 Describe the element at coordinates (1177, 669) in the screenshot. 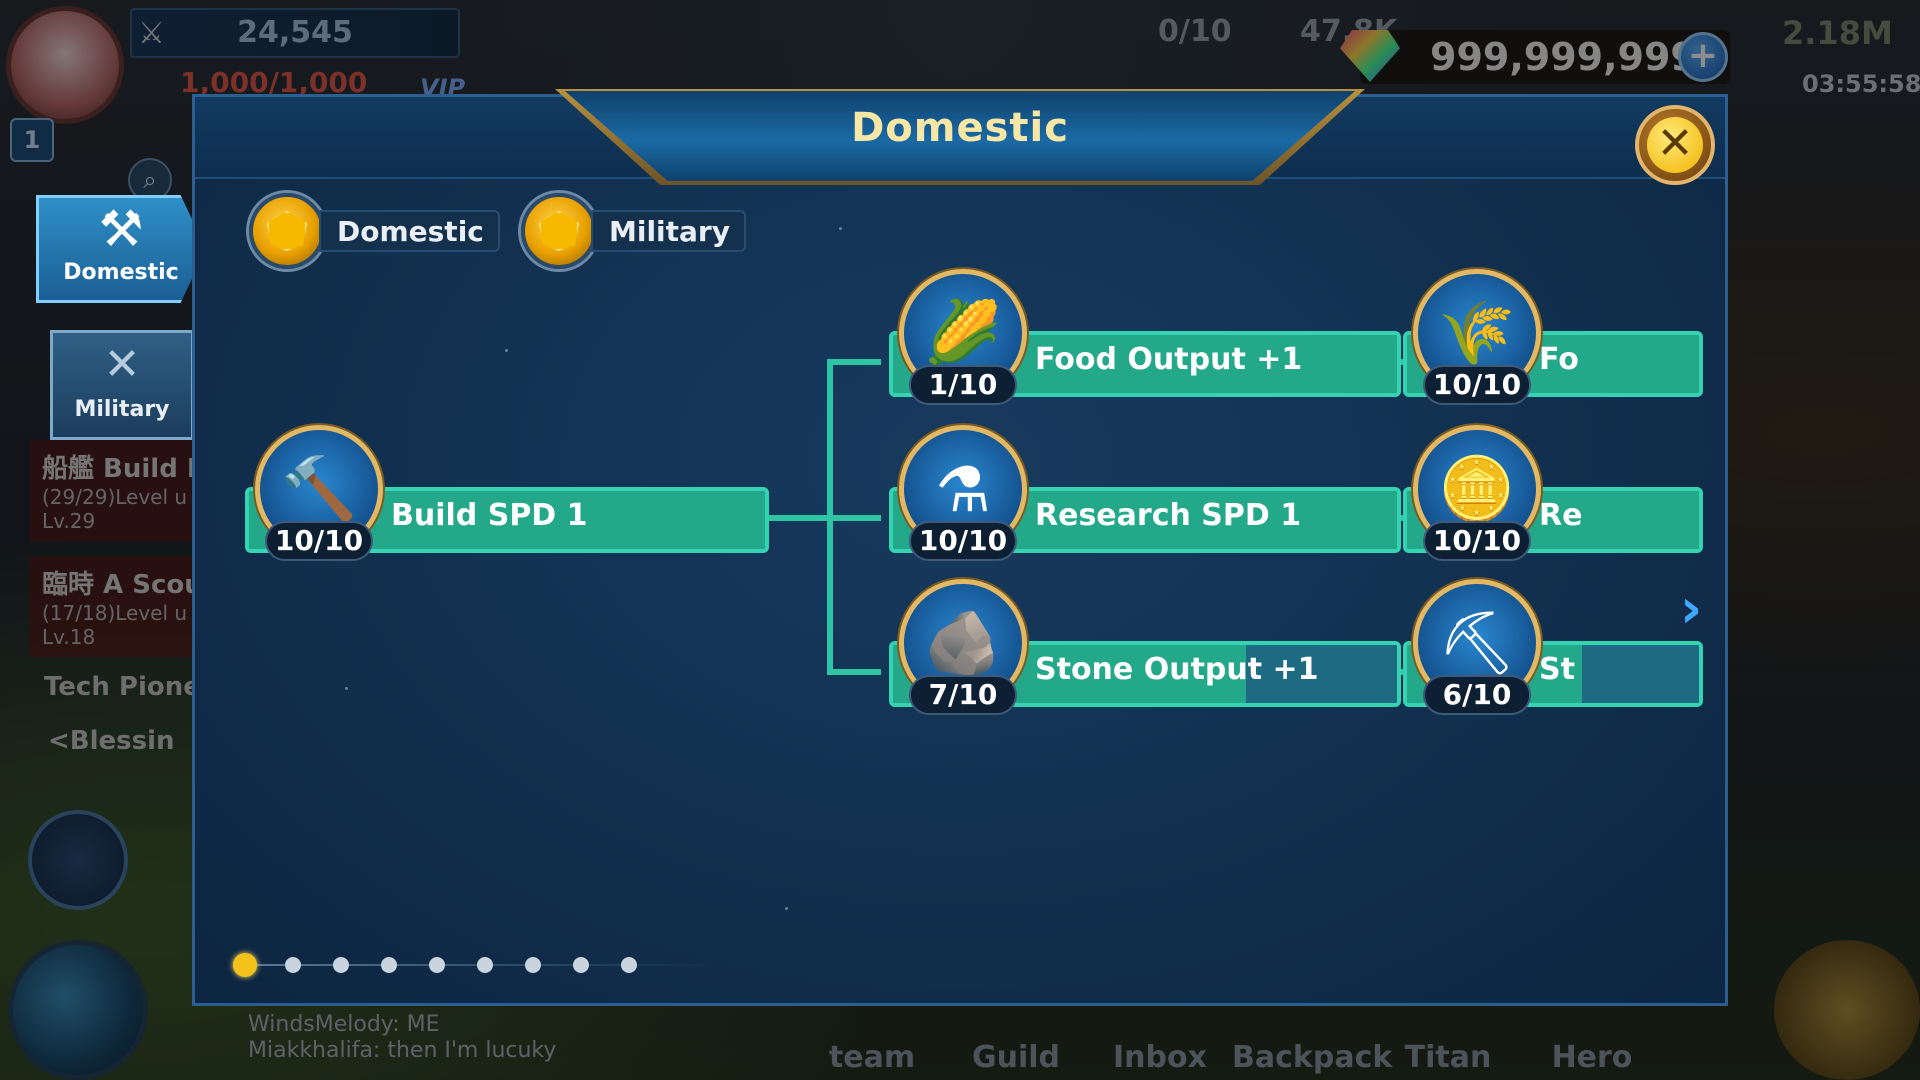

I see `tech-node-name: Stone Output +1` at that location.